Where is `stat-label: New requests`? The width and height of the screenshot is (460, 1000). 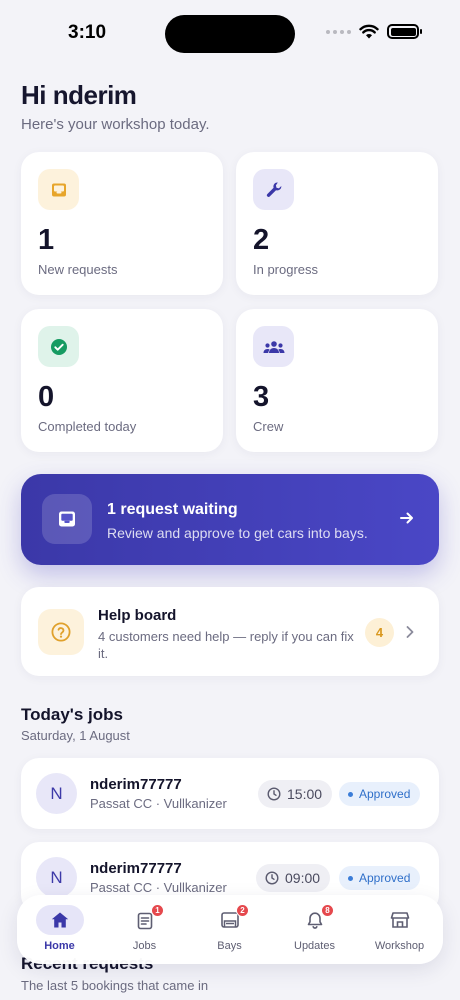
stat-label: New requests is located at coordinates (78, 269).